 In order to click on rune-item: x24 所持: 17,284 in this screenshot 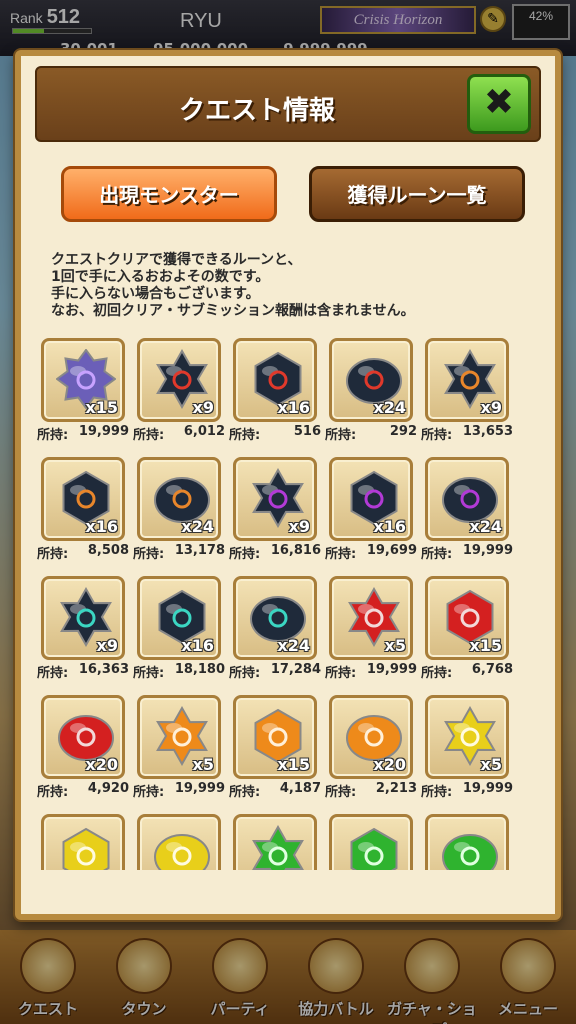, I will do `click(275, 628)`.